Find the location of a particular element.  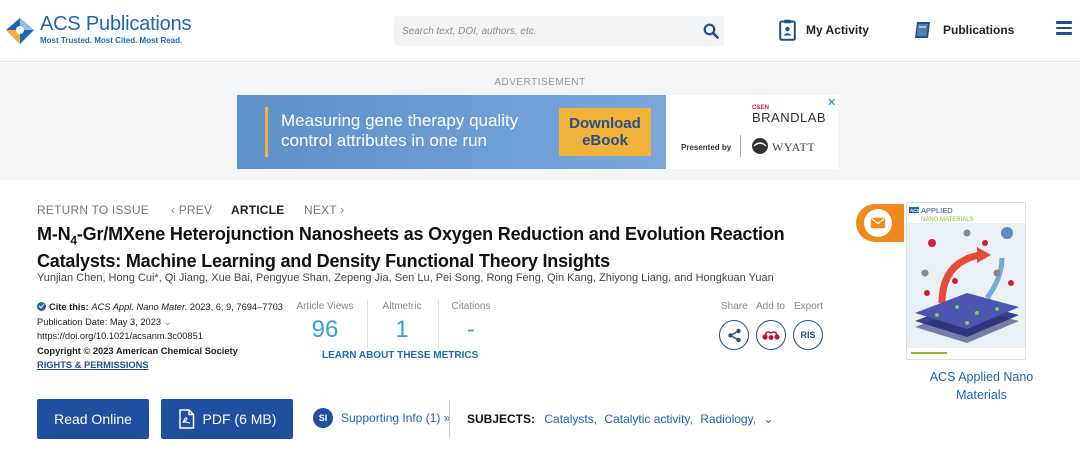

publications-link: Publications is located at coordinates (963, 30).